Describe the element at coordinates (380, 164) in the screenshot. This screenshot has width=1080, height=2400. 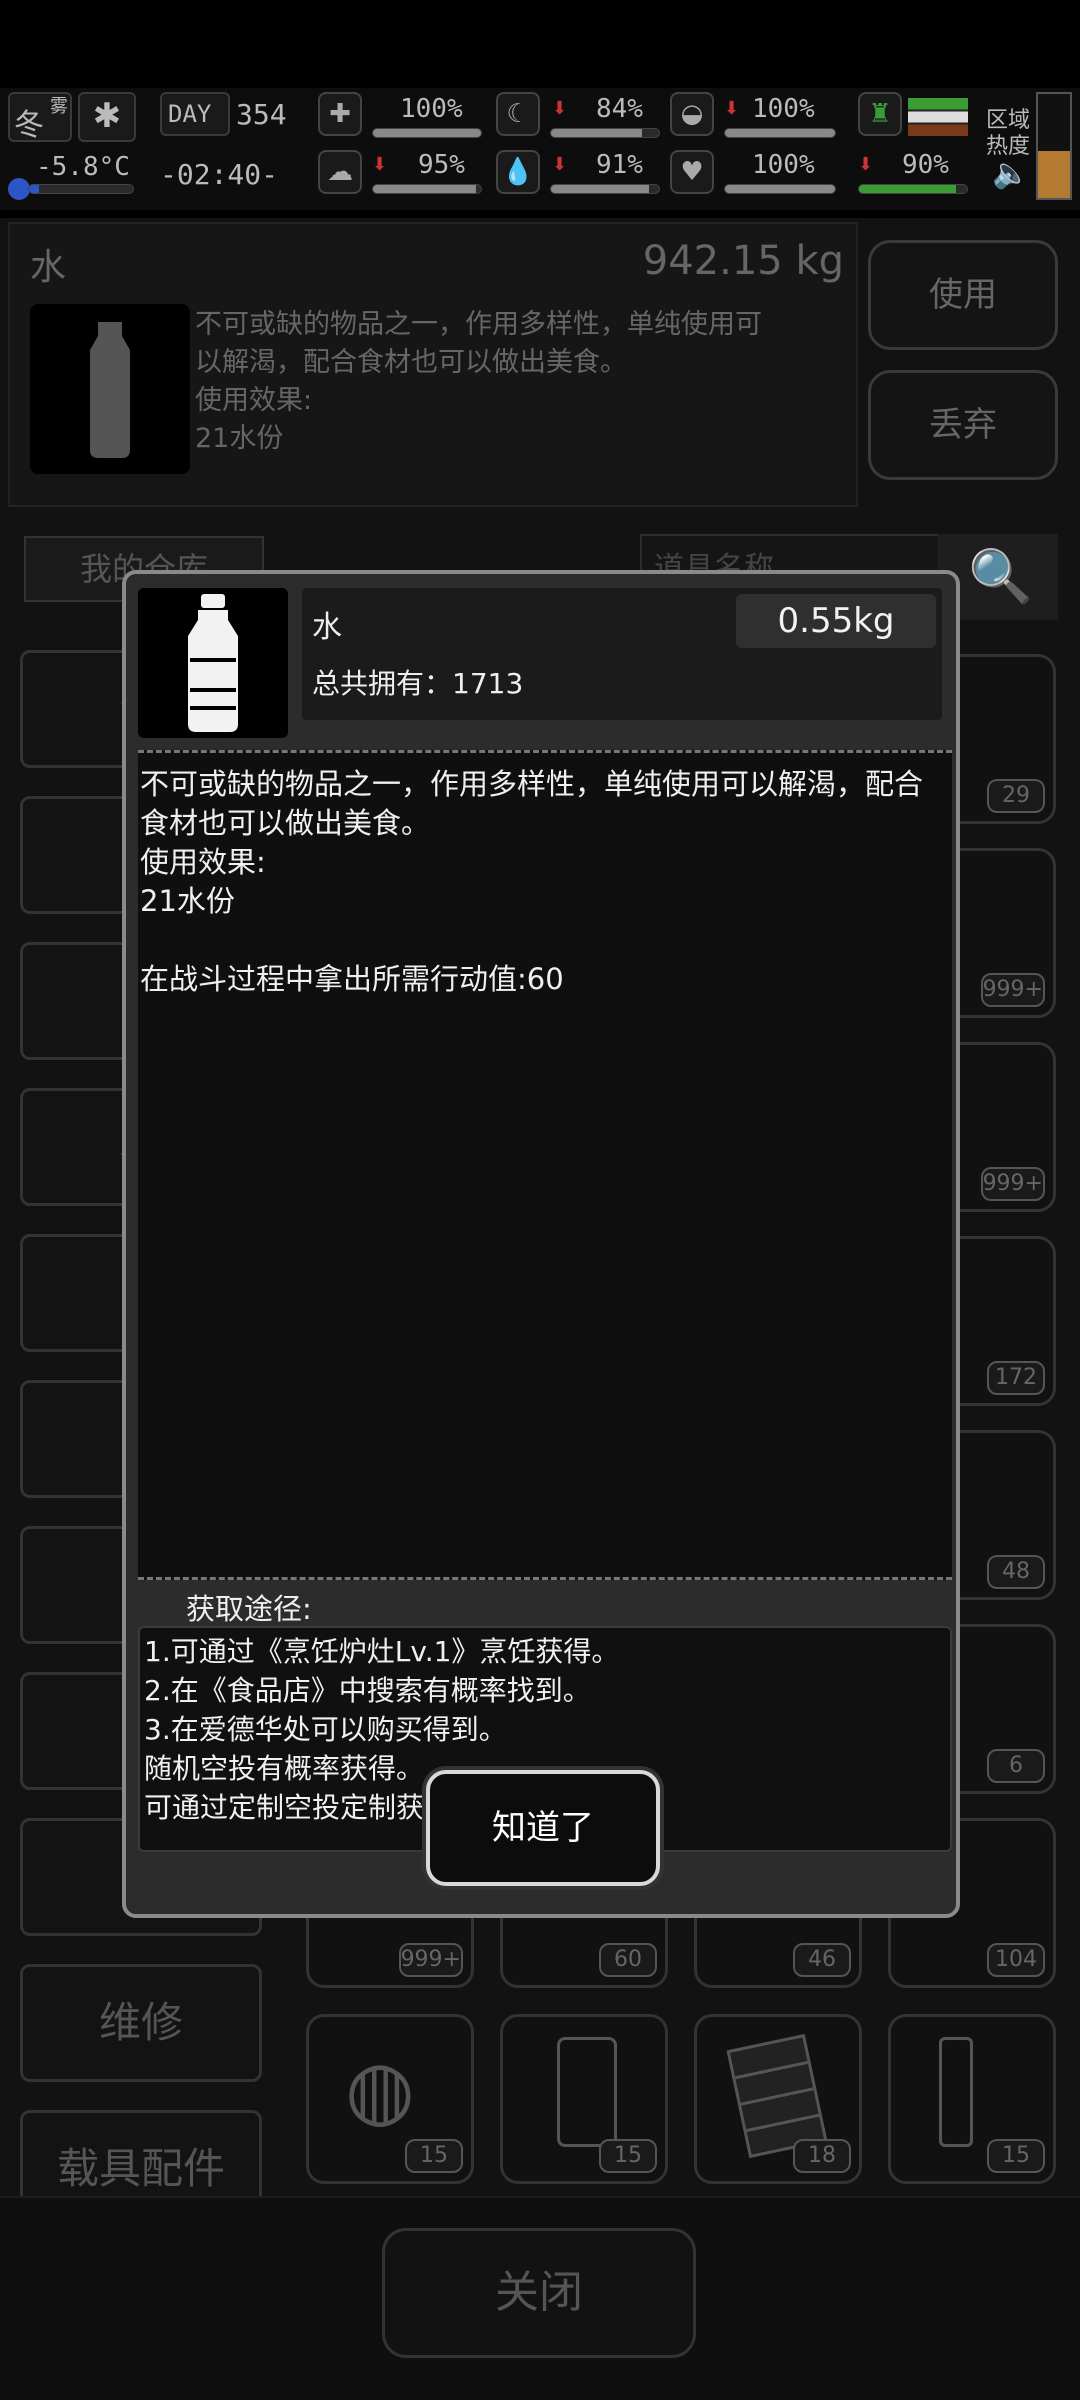
I see `brain-down-arrow-icon: ⬇` at that location.